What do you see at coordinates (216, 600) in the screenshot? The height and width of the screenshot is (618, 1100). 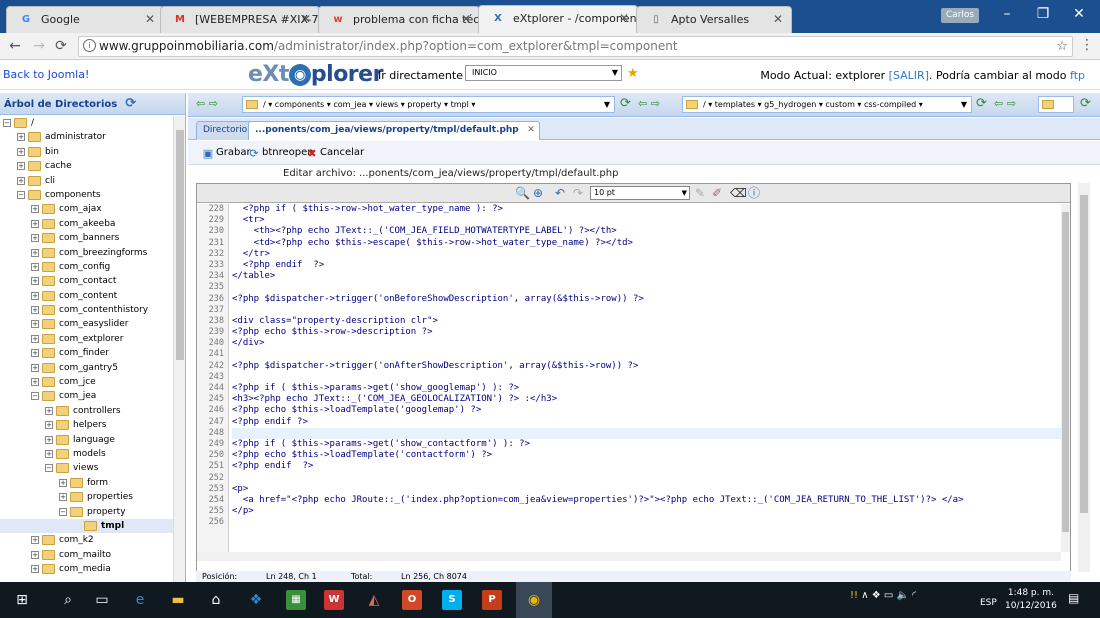 I see `store-icon: ⌂` at bounding box center [216, 600].